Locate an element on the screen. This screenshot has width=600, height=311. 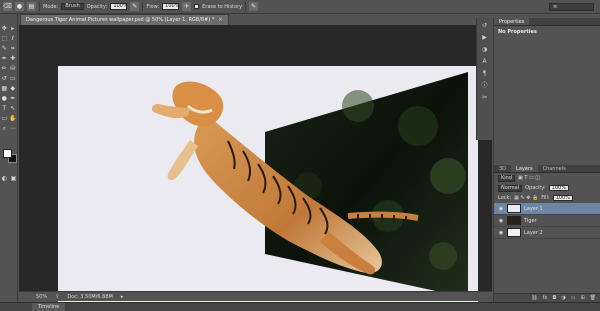
eraser-tool-icon: ⌫ is located at coordinates (7, 6).